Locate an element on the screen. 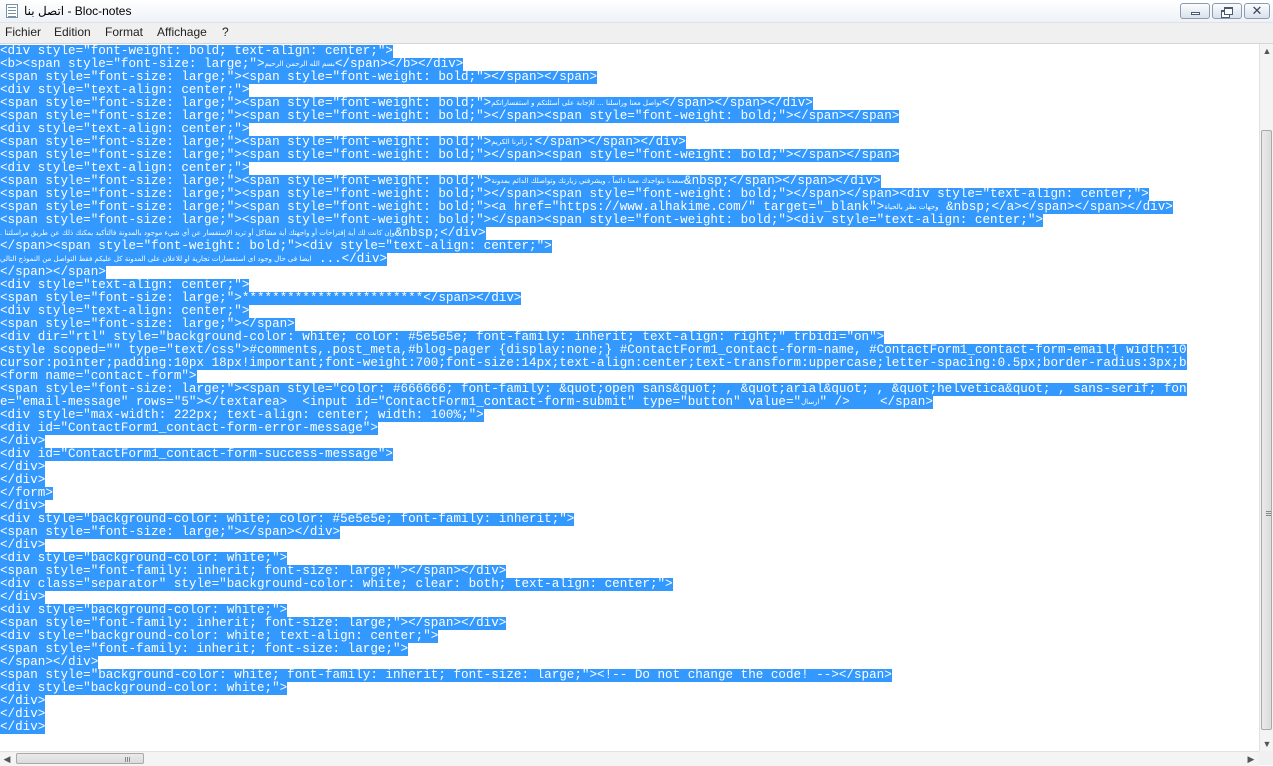 This screenshot has width=1273, height=766. restore-icon is located at coordinates (1228, 11).